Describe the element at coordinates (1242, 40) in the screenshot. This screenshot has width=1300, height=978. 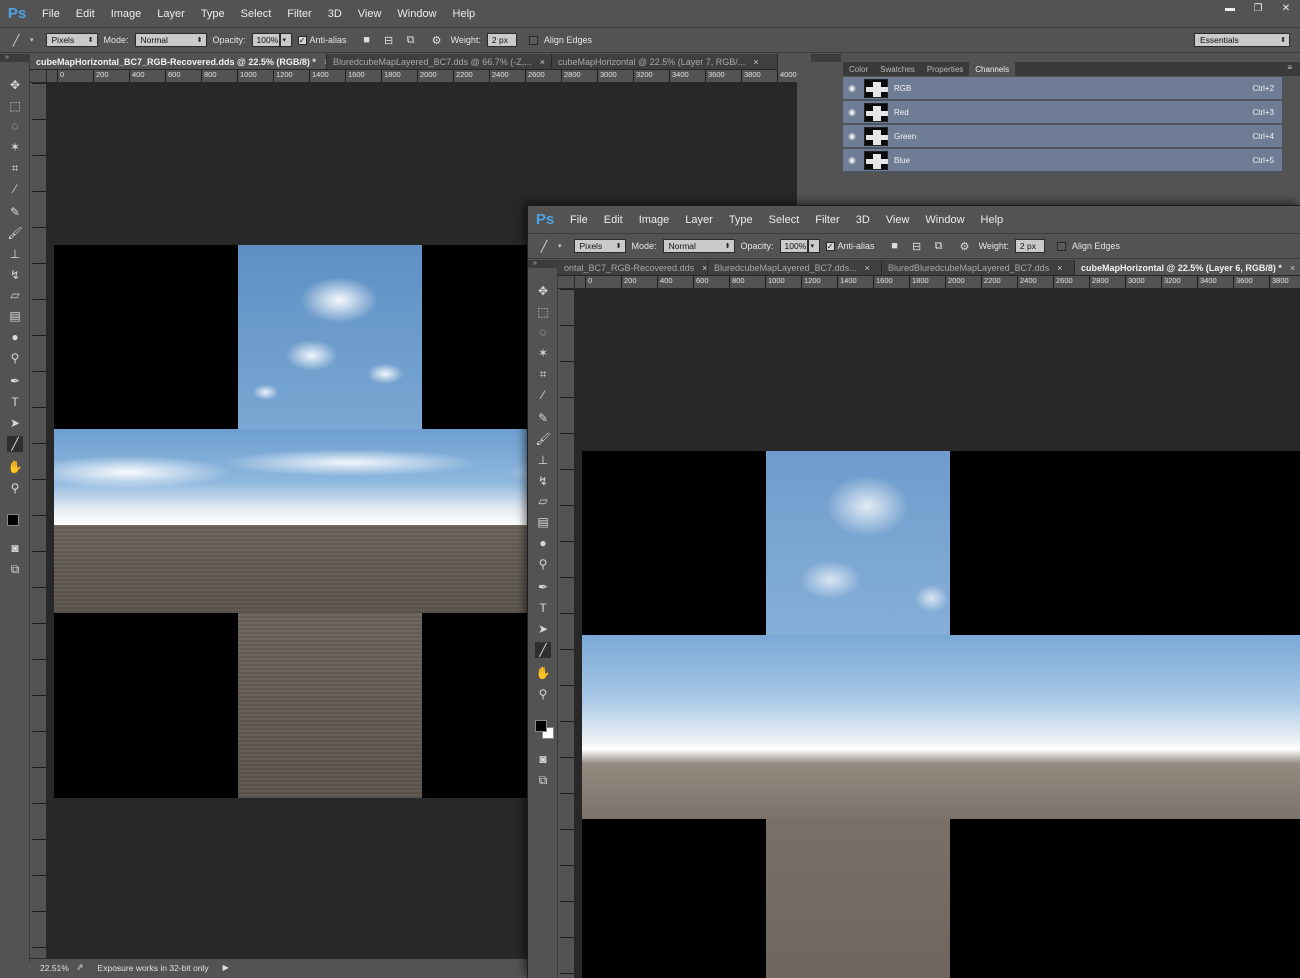
I see `workspace-select: Essentials ⬍` at that location.